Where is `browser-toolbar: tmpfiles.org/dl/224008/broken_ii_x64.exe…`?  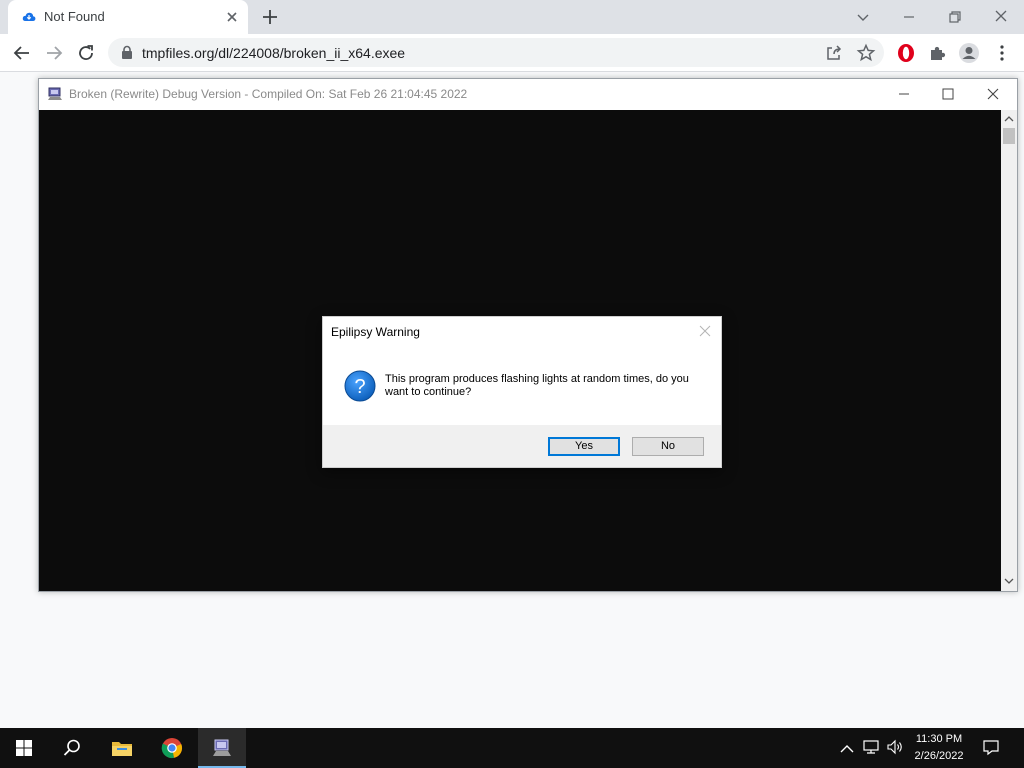
browser-toolbar: tmpfiles.org/dl/224008/broken_ii_x64.exe… is located at coordinates (512, 53).